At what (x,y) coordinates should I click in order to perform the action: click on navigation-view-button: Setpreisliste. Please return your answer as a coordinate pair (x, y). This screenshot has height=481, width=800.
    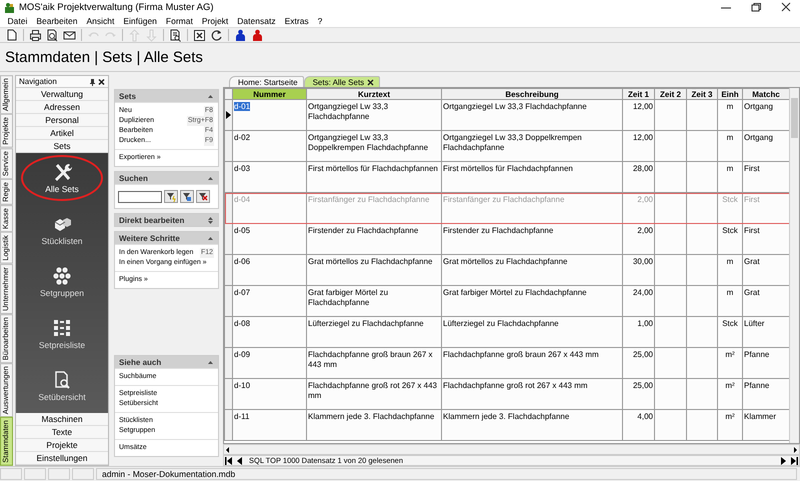
    Looking at the image, I should click on (62, 334).